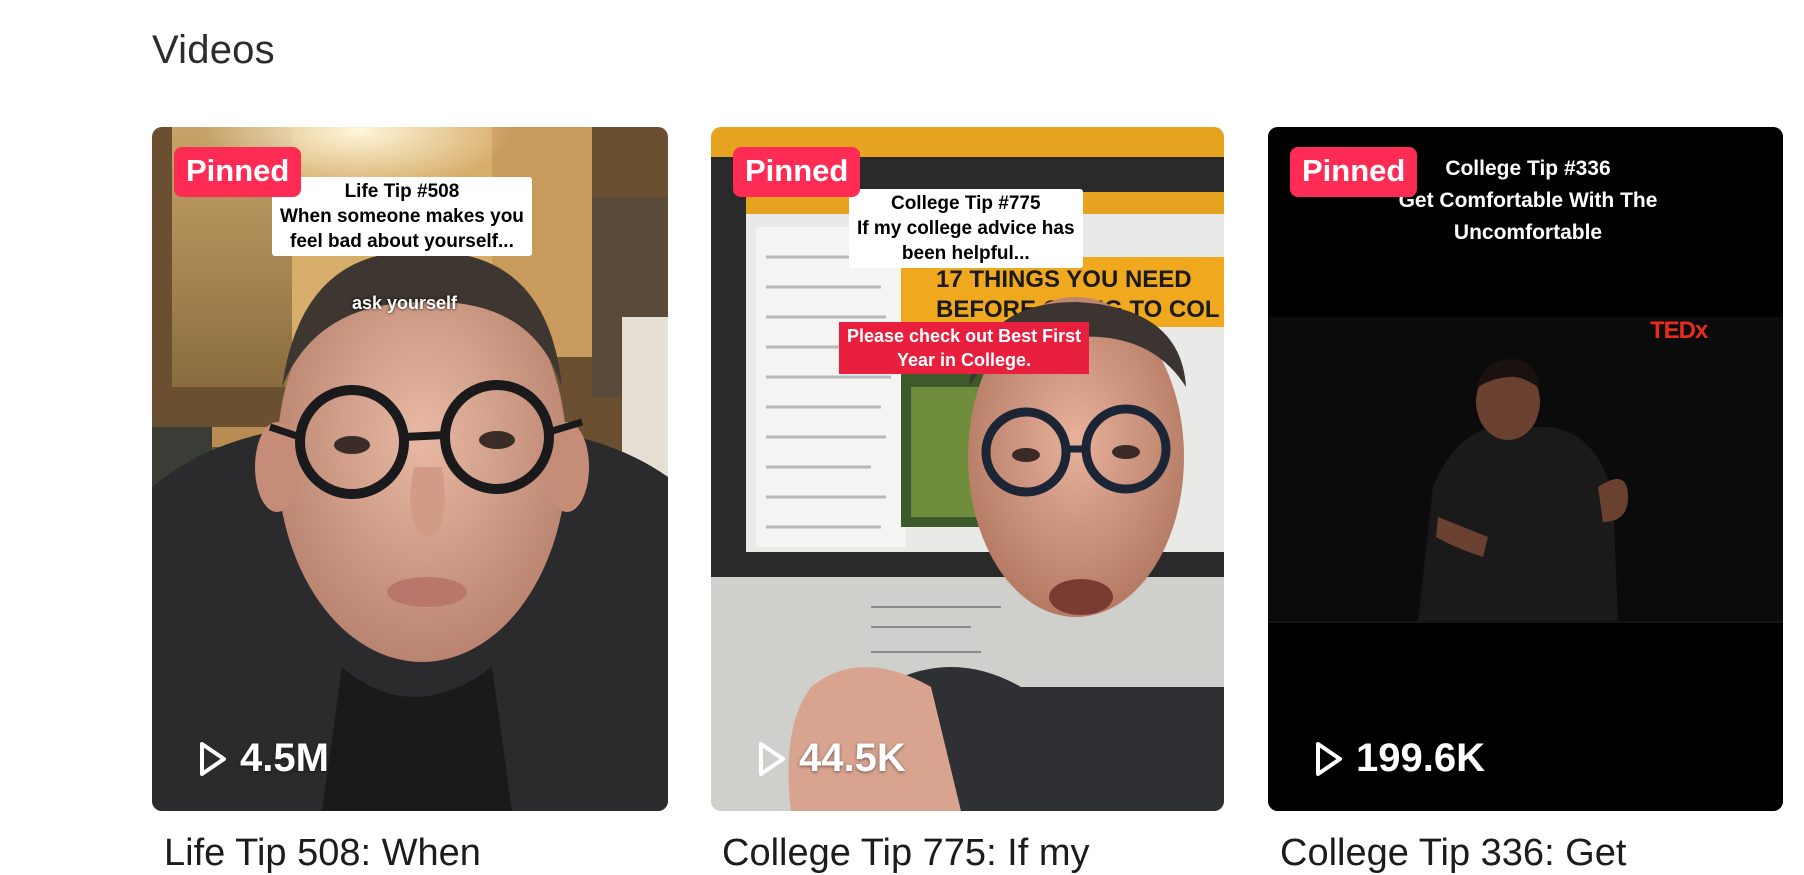 The image size is (1804, 875). I want to click on video-title-3: College Tip 336: Get, so click(1540, 853).